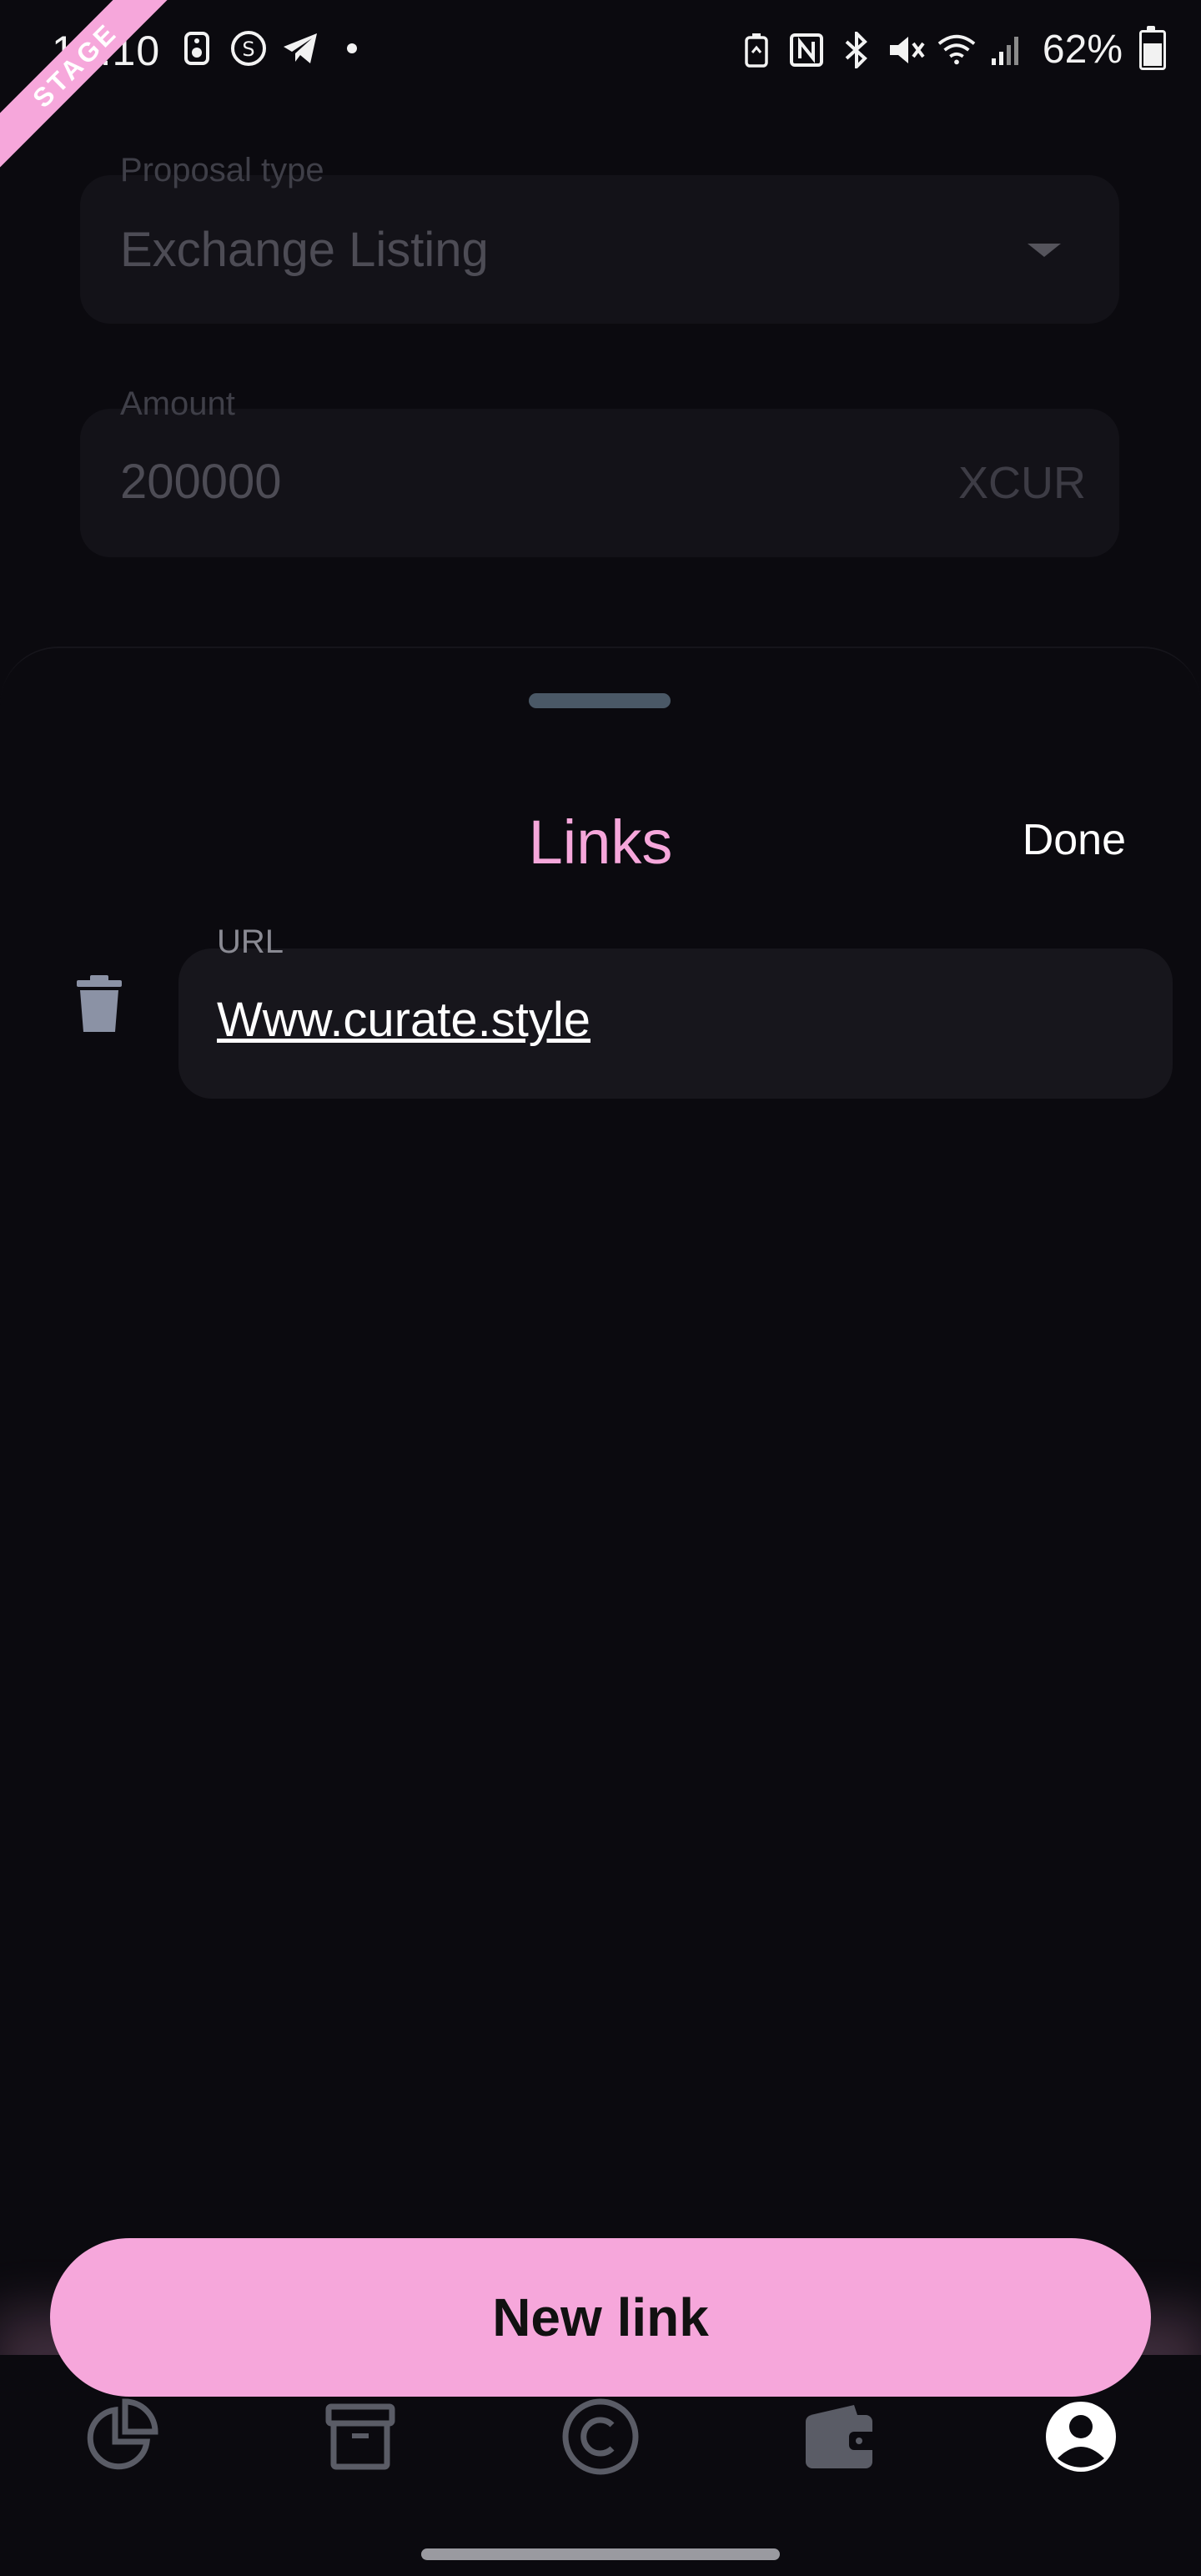 This screenshot has height=2576, width=1201. What do you see at coordinates (601, 2554) in the screenshot?
I see `home-indicator` at bounding box center [601, 2554].